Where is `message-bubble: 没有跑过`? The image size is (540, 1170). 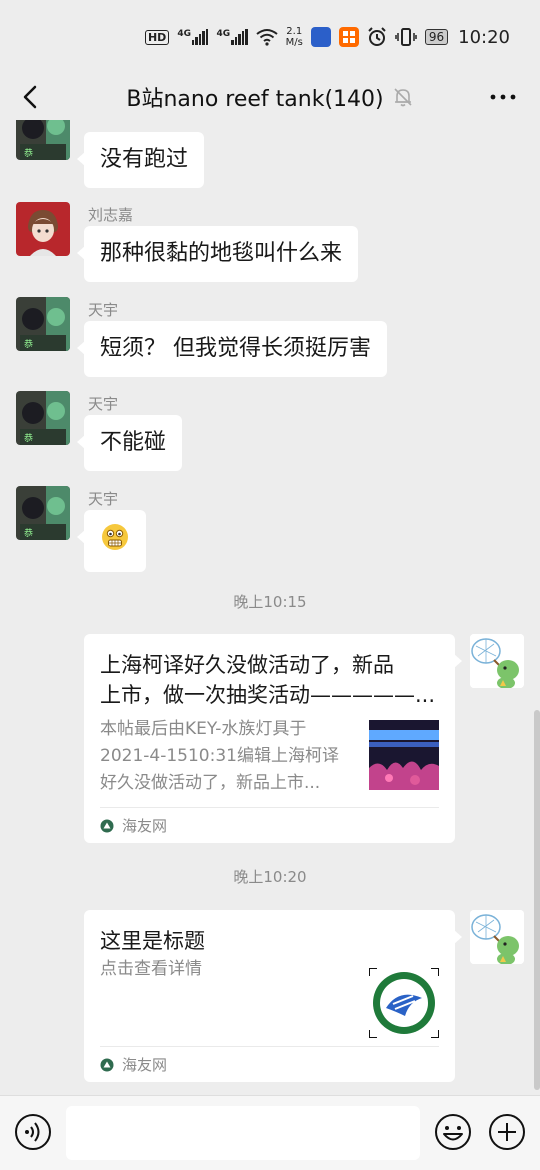
message-bubble: 没有跑过 is located at coordinates (140, 160).